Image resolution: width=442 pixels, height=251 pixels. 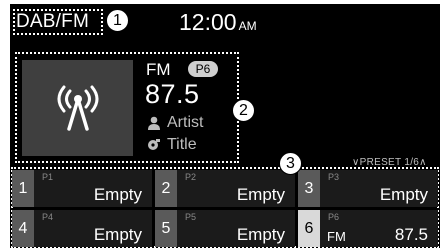 I want to click on clock: 12:00 AM, so click(x=218, y=22).